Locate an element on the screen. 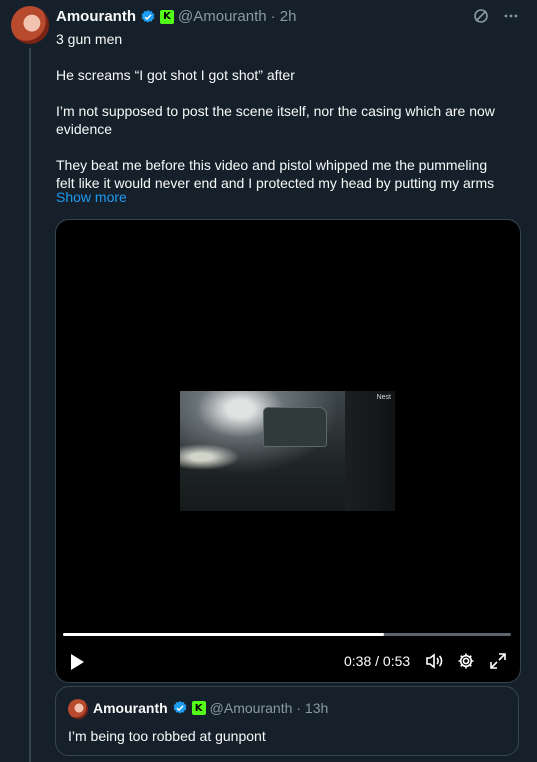 The image size is (537, 762). quoted-author-name: Amouranth is located at coordinates (130, 708).